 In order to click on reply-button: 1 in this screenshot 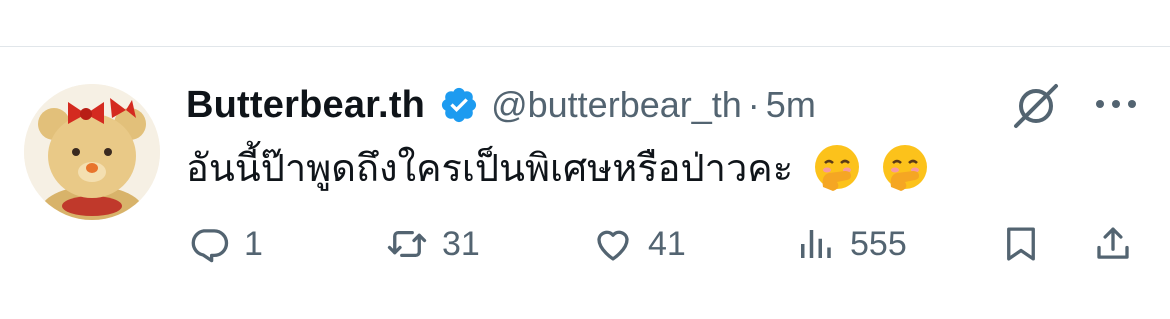, I will do `click(225, 244)`.